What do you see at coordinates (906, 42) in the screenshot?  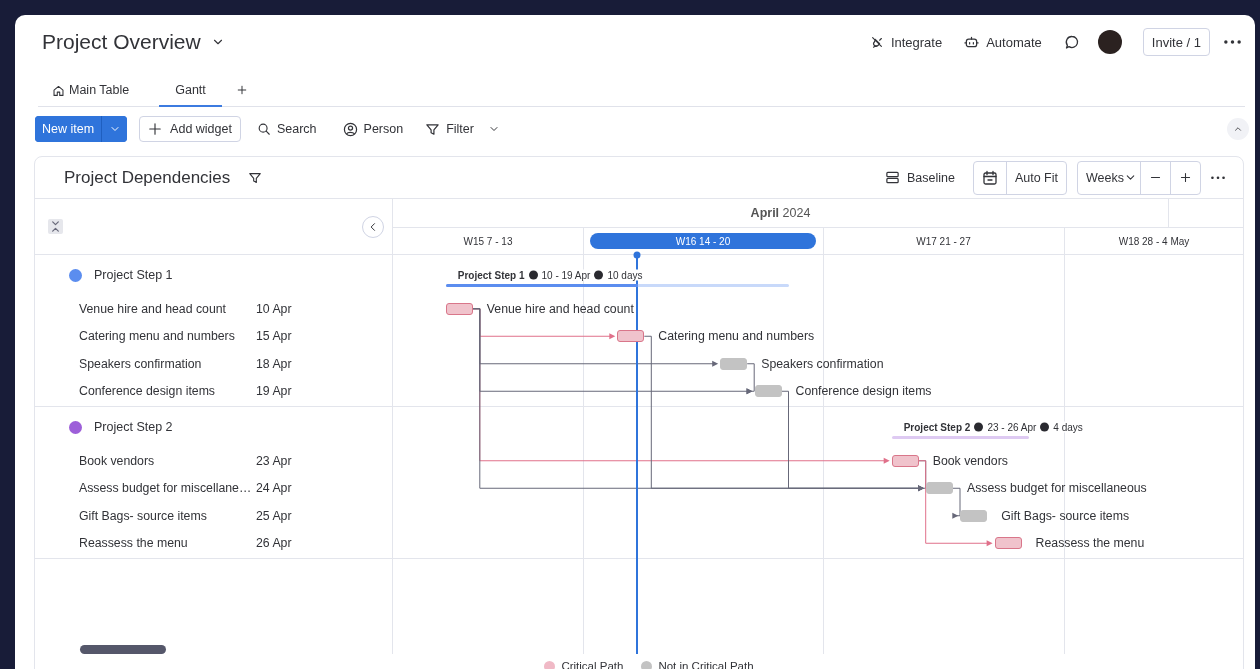 I see `integrate-button: Integrate` at bounding box center [906, 42].